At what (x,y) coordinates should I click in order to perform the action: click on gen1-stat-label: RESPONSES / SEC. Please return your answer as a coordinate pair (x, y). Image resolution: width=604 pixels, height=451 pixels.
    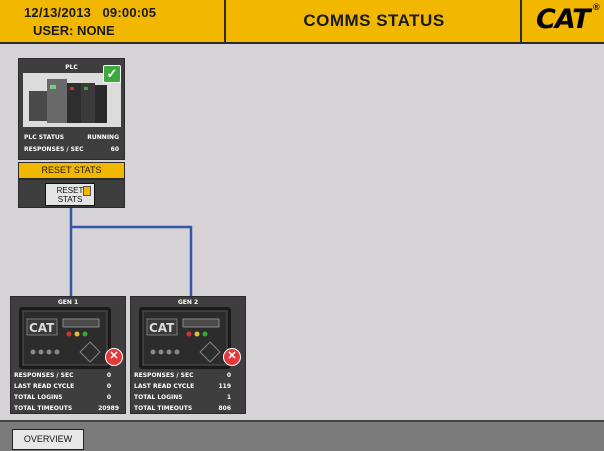
    Looking at the image, I should click on (44, 375).